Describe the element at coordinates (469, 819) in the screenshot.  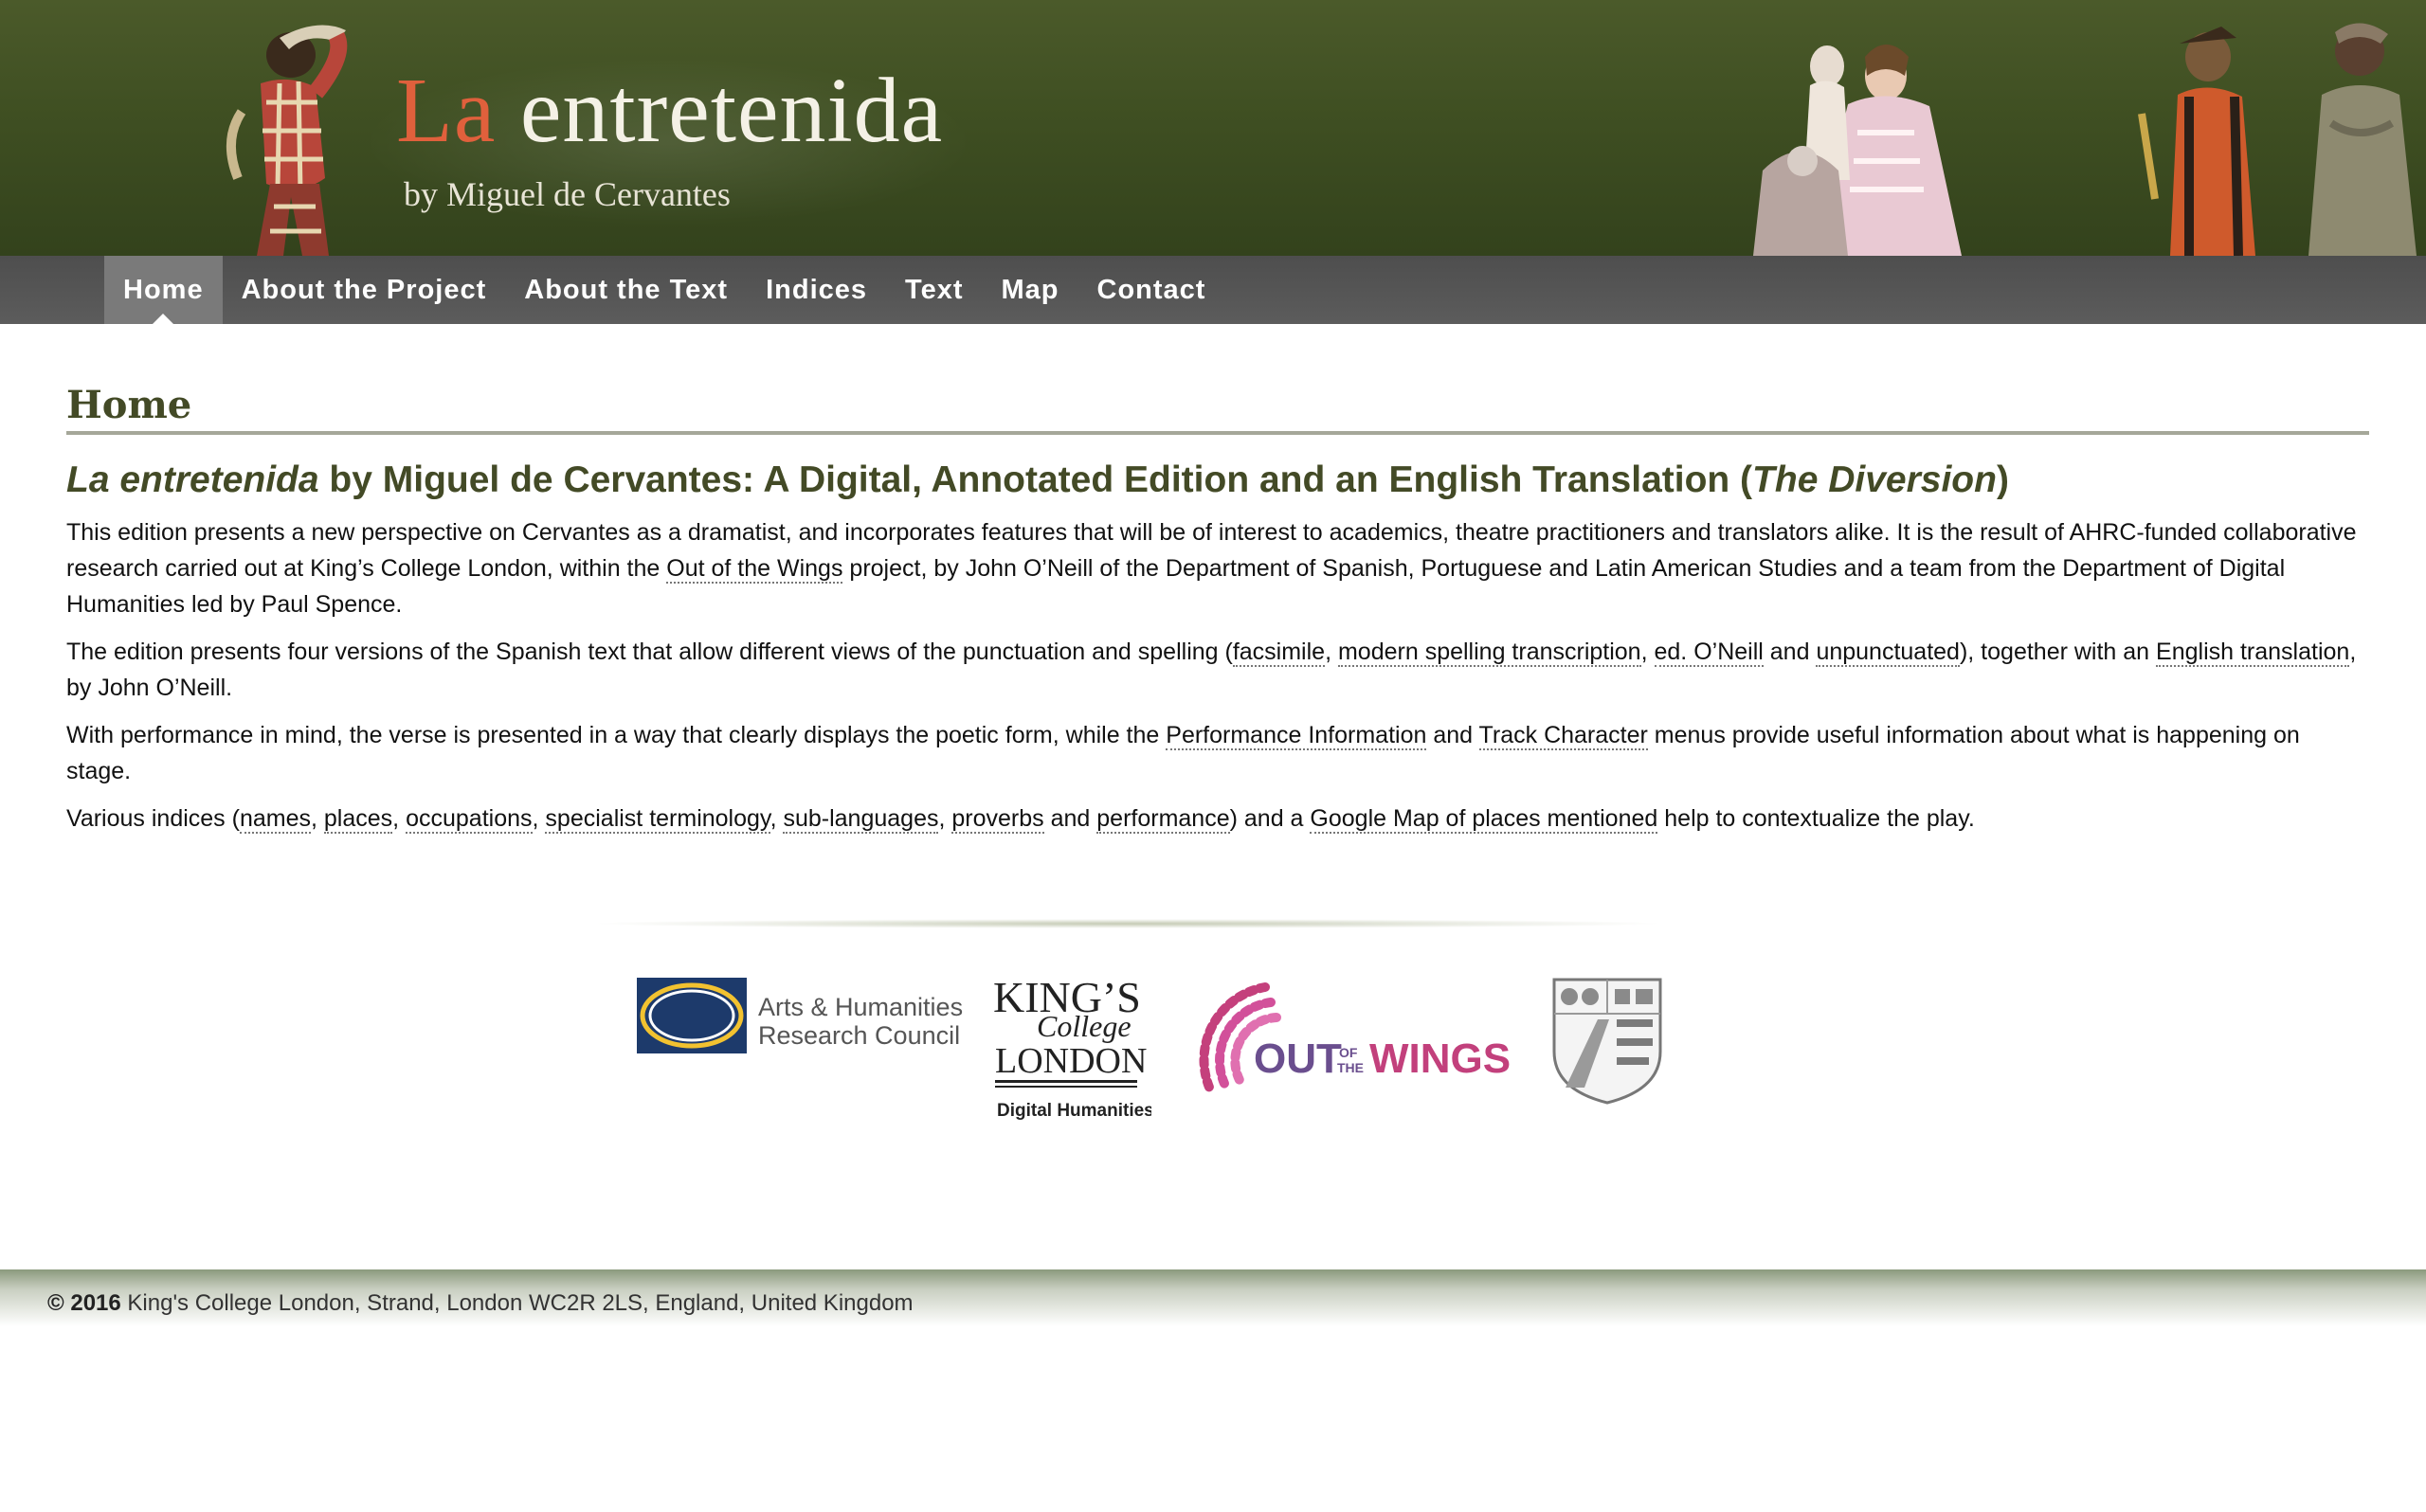
I see `occupations-index-link: occupations` at that location.